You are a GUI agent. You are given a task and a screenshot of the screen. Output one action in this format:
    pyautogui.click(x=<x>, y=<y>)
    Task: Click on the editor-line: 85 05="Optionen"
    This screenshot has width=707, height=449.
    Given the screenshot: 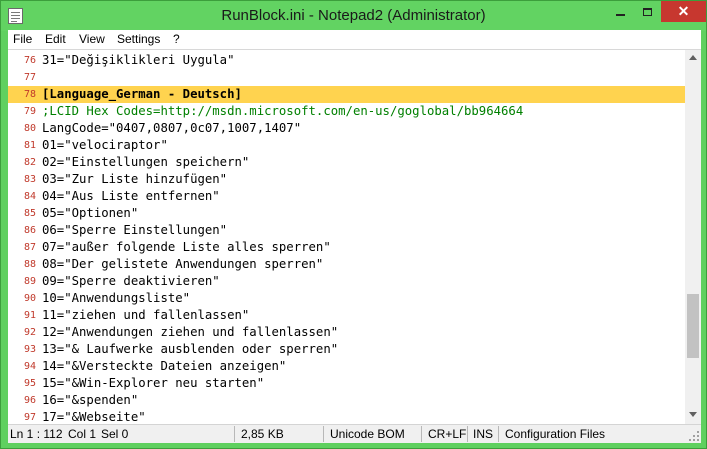 What is the action you would take?
    pyautogui.click(x=346, y=213)
    